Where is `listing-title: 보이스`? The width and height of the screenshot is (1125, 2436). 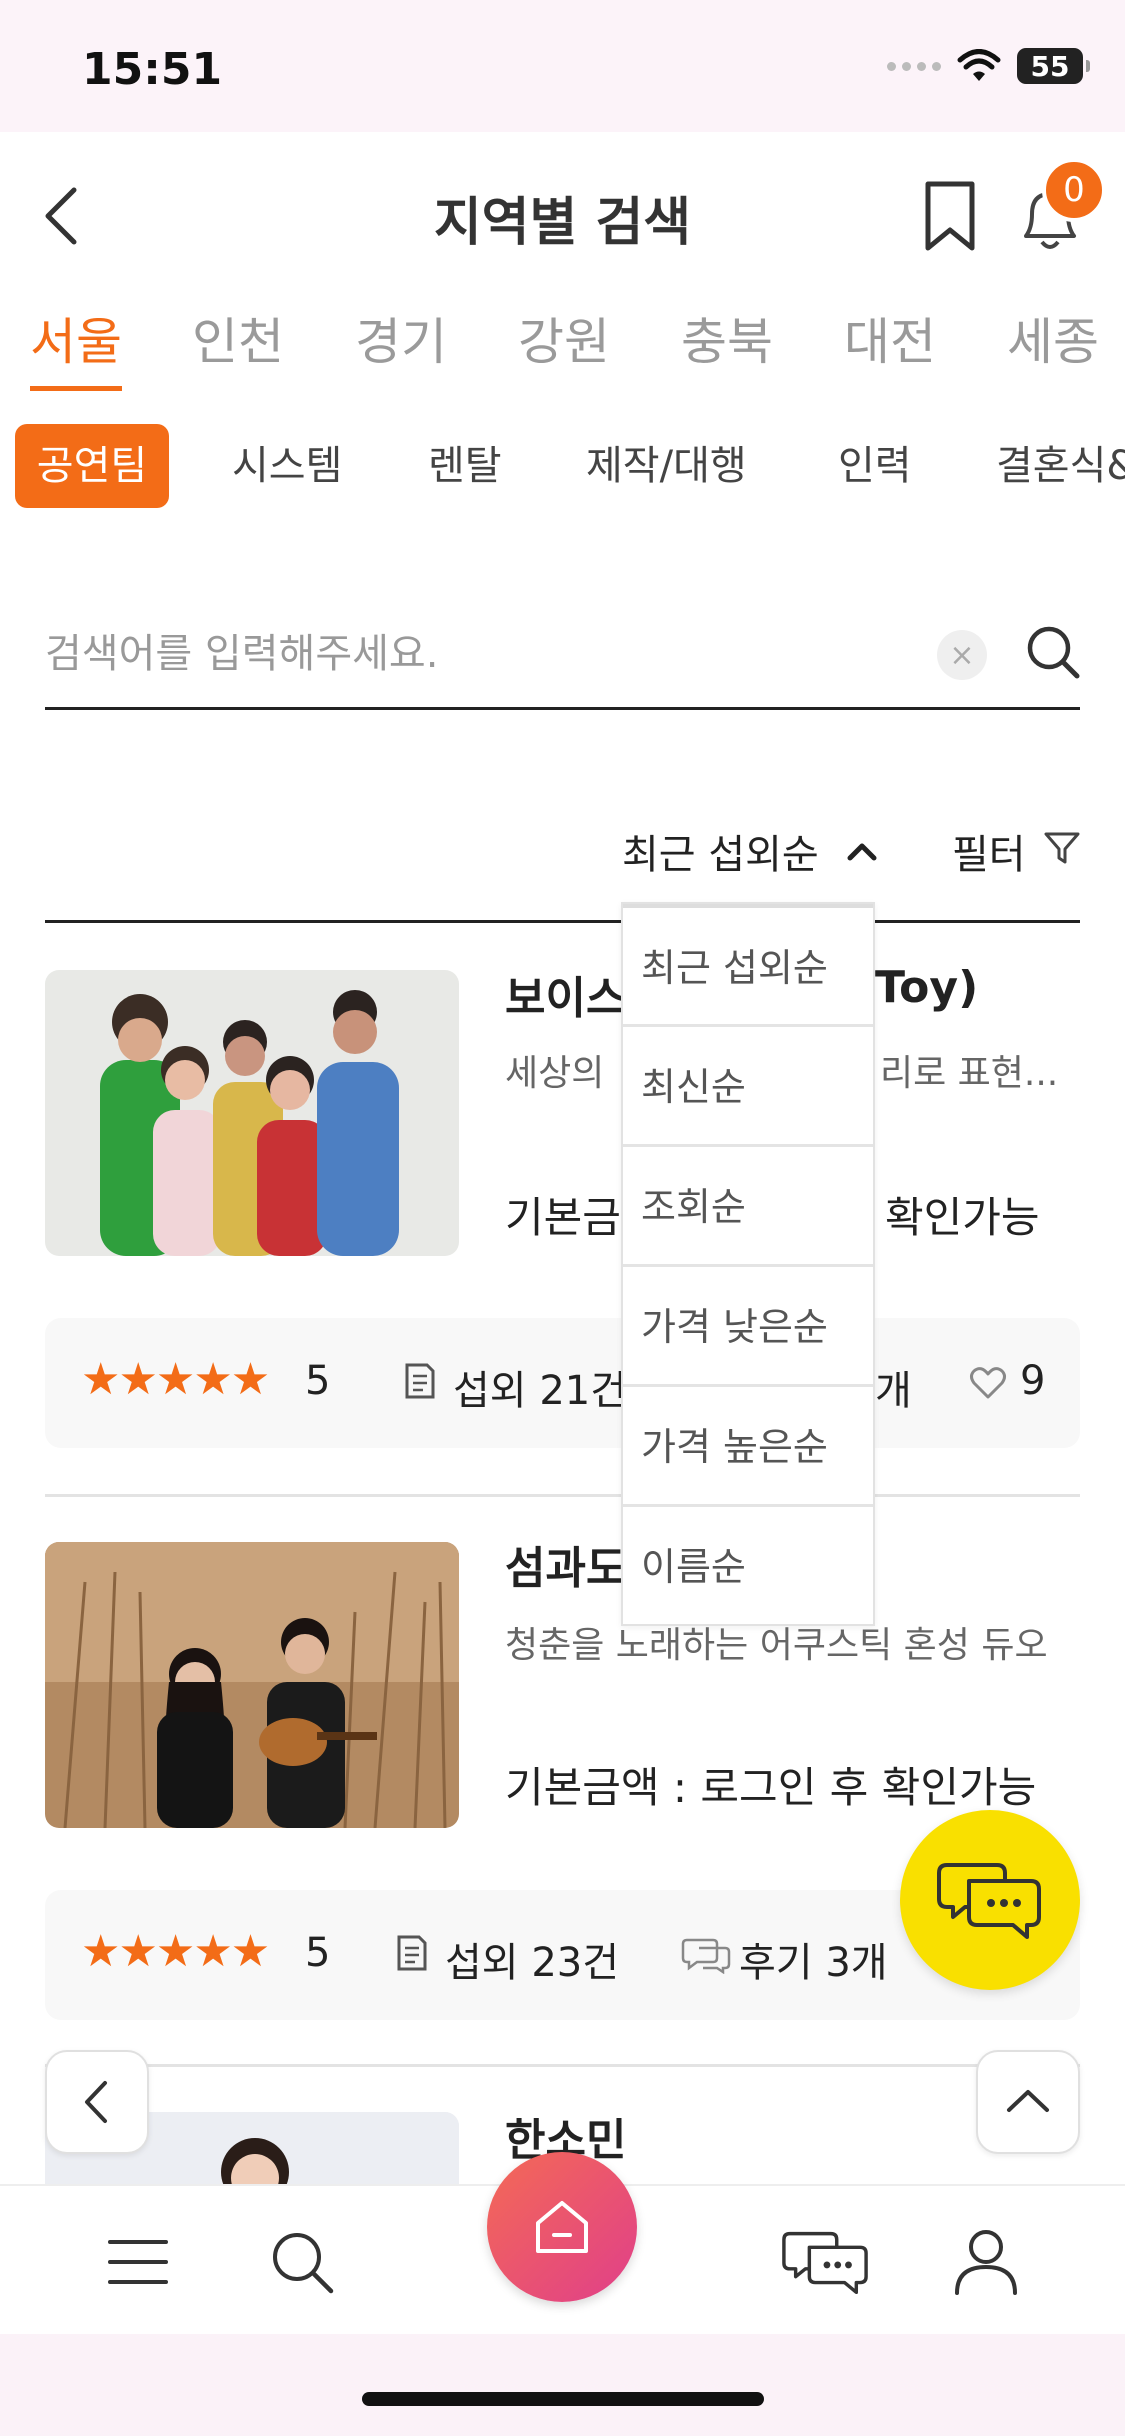 listing-title: 보이스 is located at coordinates (565, 994).